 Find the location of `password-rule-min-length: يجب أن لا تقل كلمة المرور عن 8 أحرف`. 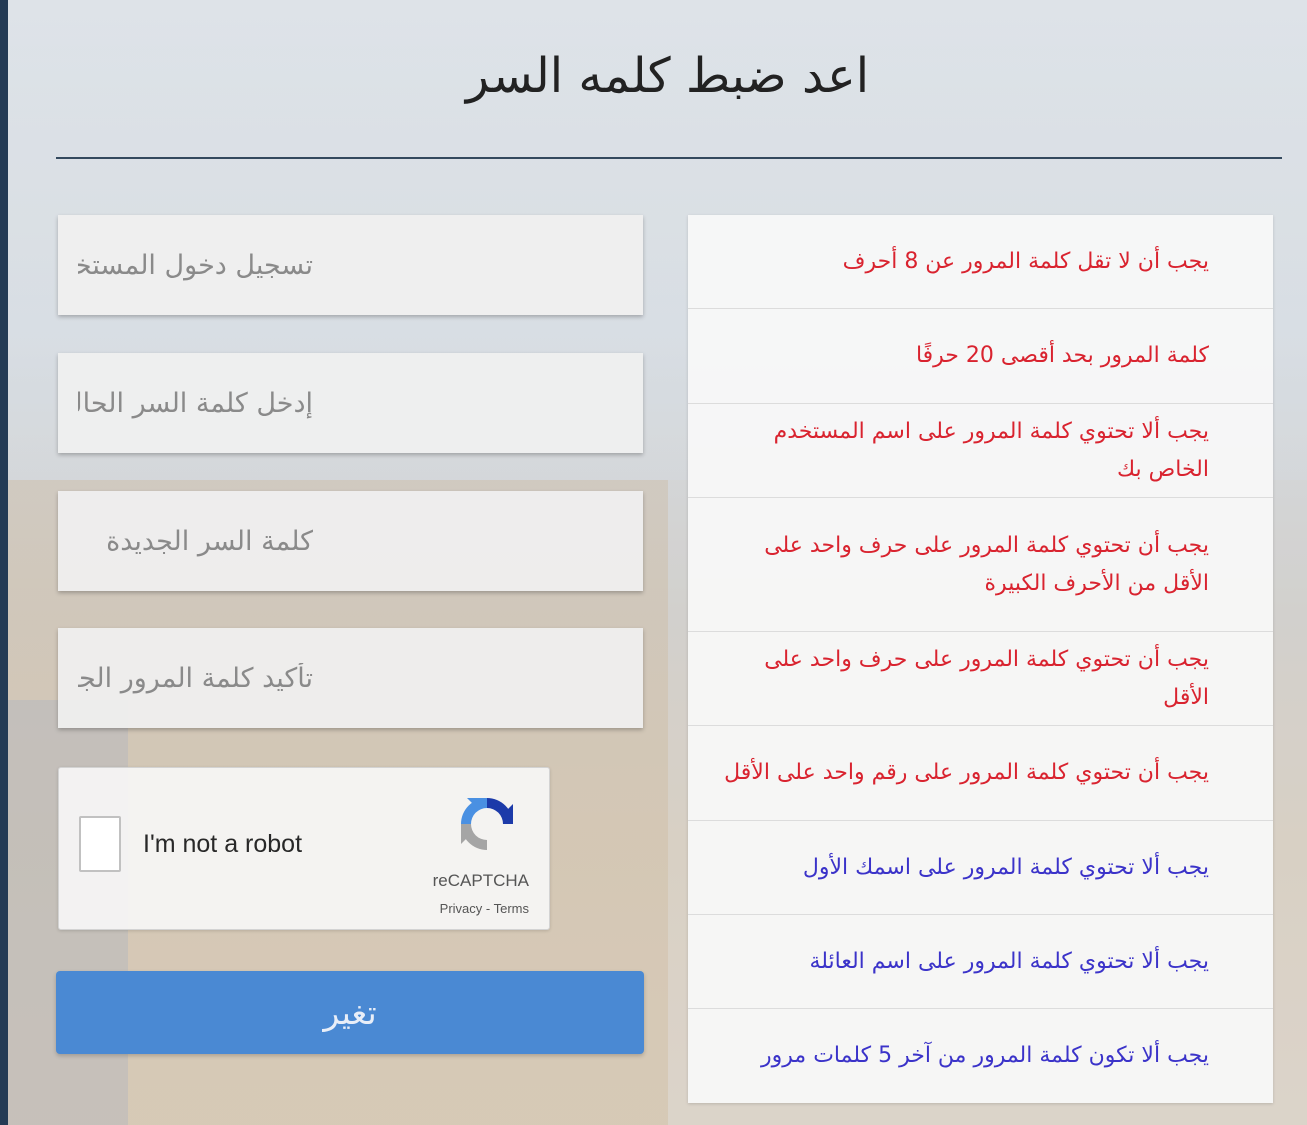

password-rule-min-length: يجب أن لا تقل كلمة المرور عن 8 أحرف is located at coordinates (980, 262).